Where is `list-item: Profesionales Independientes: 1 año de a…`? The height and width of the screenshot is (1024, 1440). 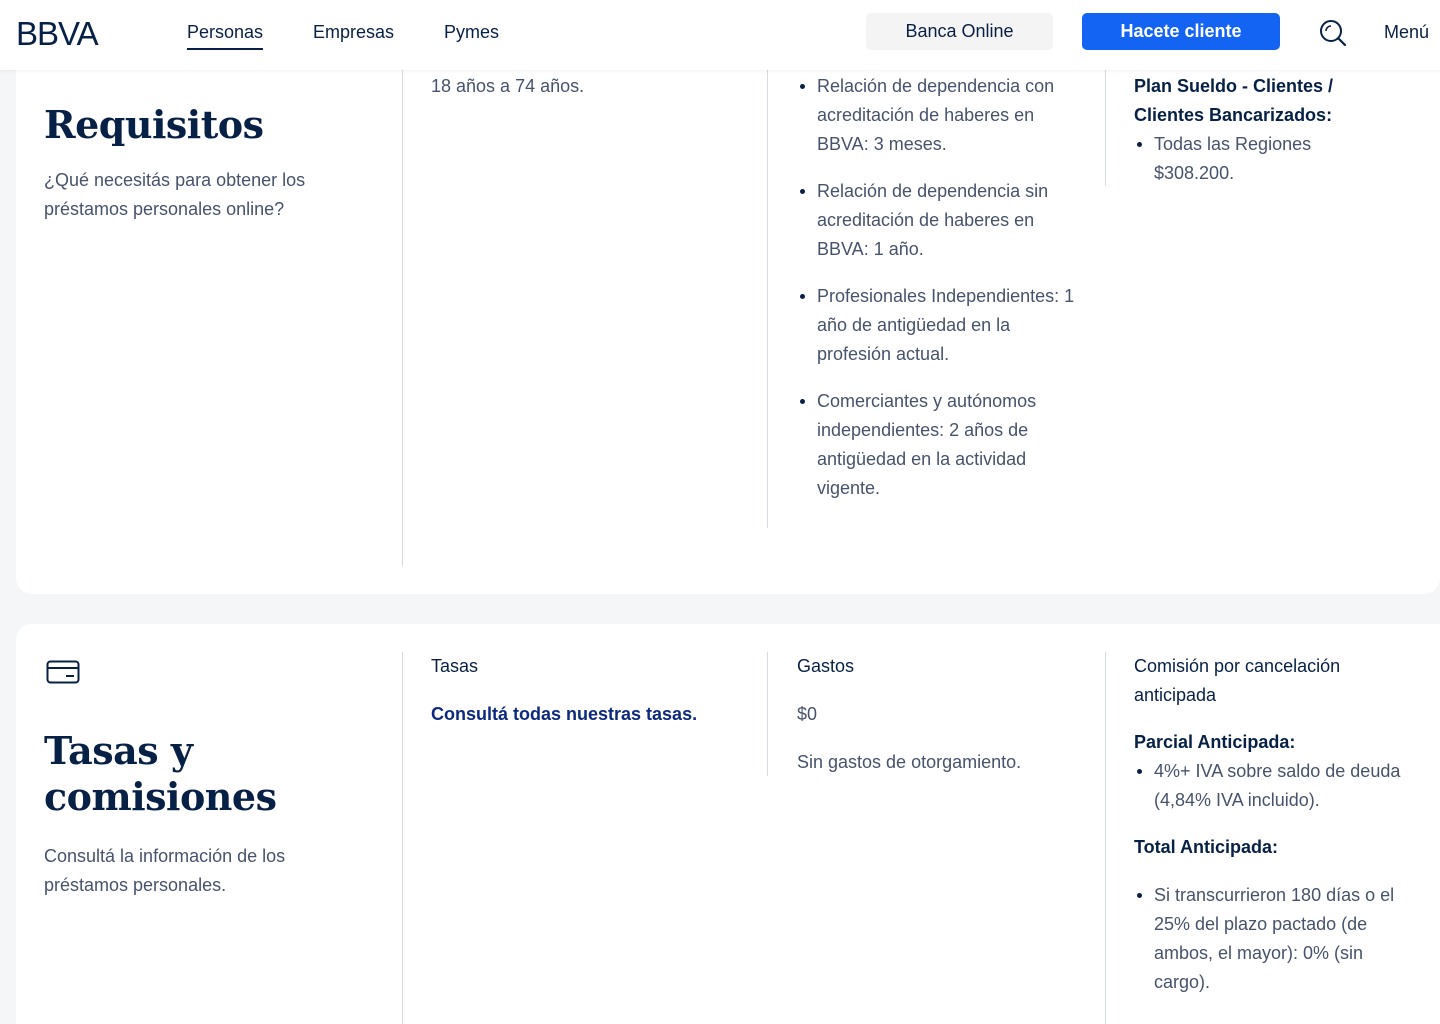 list-item: Profesionales Independientes: 1 año de a… is located at coordinates (939, 325).